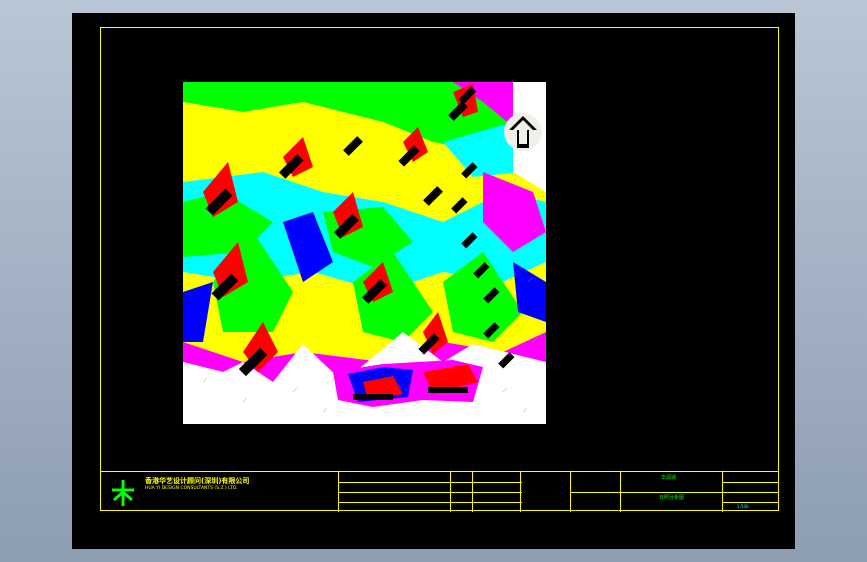 The width and height of the screenshot is (867, 562). Describe the element at coordinates (523, 132) in the screenshot. I see `north-arrow-icon` at that location.